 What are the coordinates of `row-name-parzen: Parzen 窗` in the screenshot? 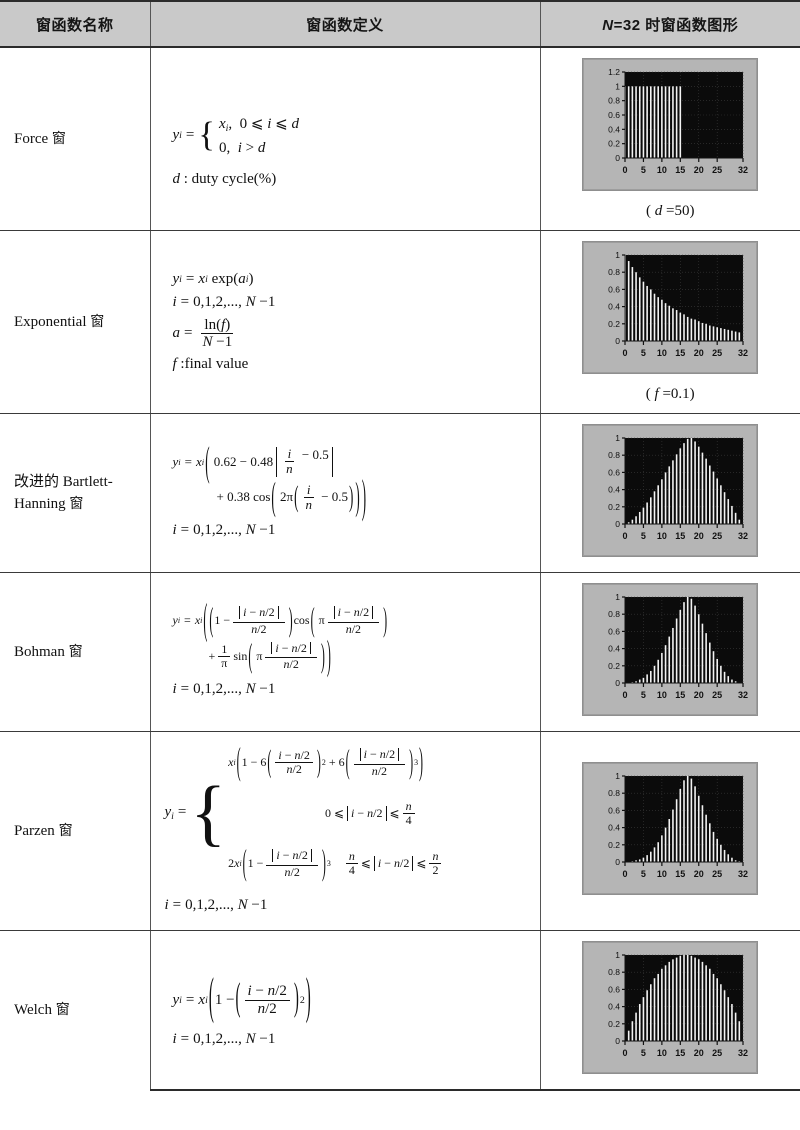 It's located at (75, 831).